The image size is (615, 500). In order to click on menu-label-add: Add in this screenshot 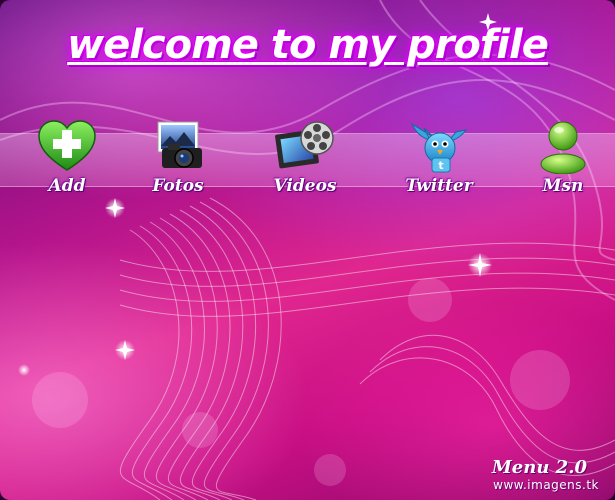, I will do `click(67, 186)`.